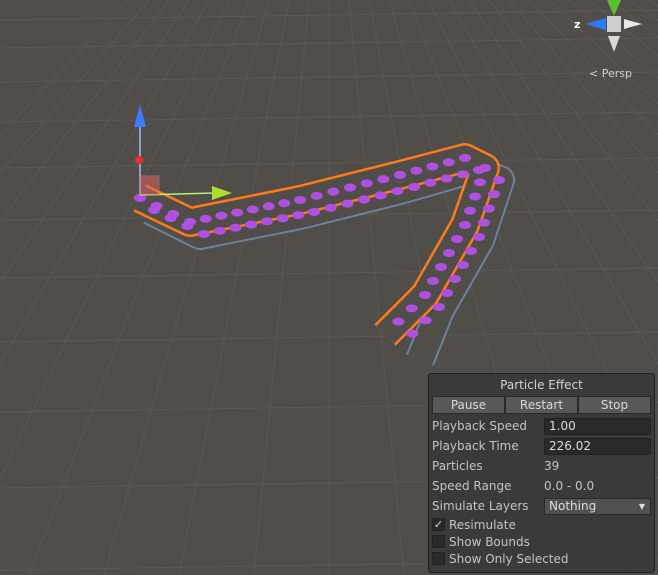 The height and width of the screenshot is (575, 658). What do you see at coordinates (480, 506) in the screenshot?
I see `simulate-layers-label: Simulate Layers` at bounding box center [480, 506].